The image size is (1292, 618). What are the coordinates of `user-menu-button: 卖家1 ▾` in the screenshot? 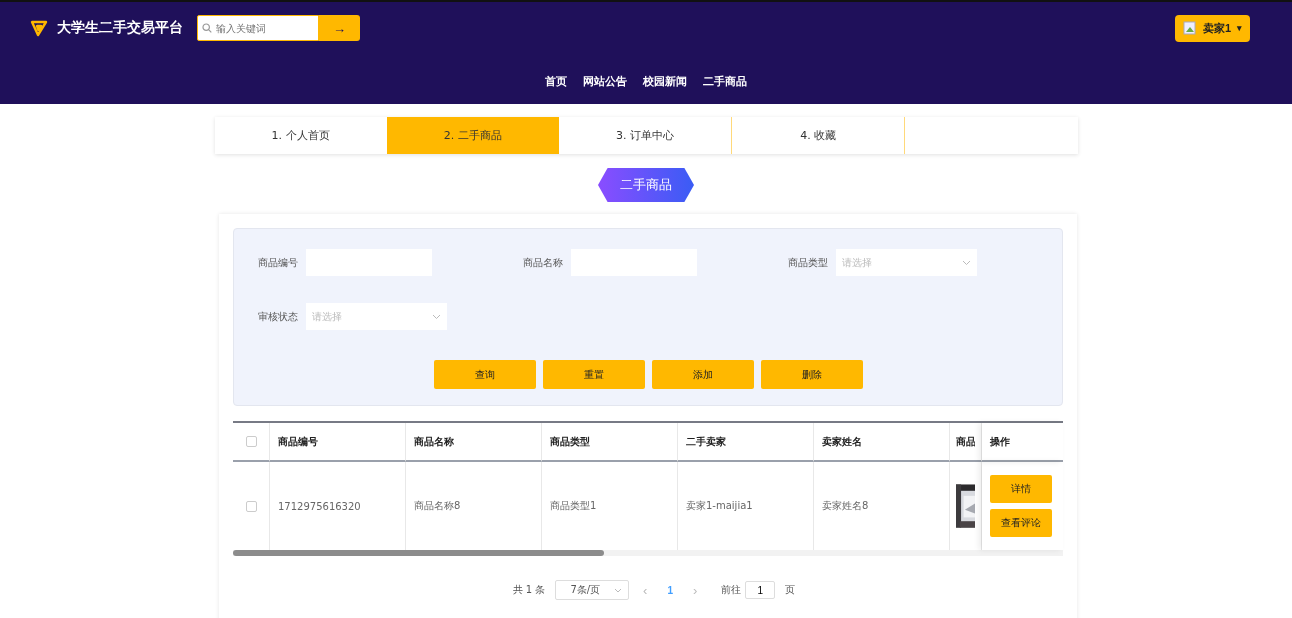 It's located at (1212, 28).